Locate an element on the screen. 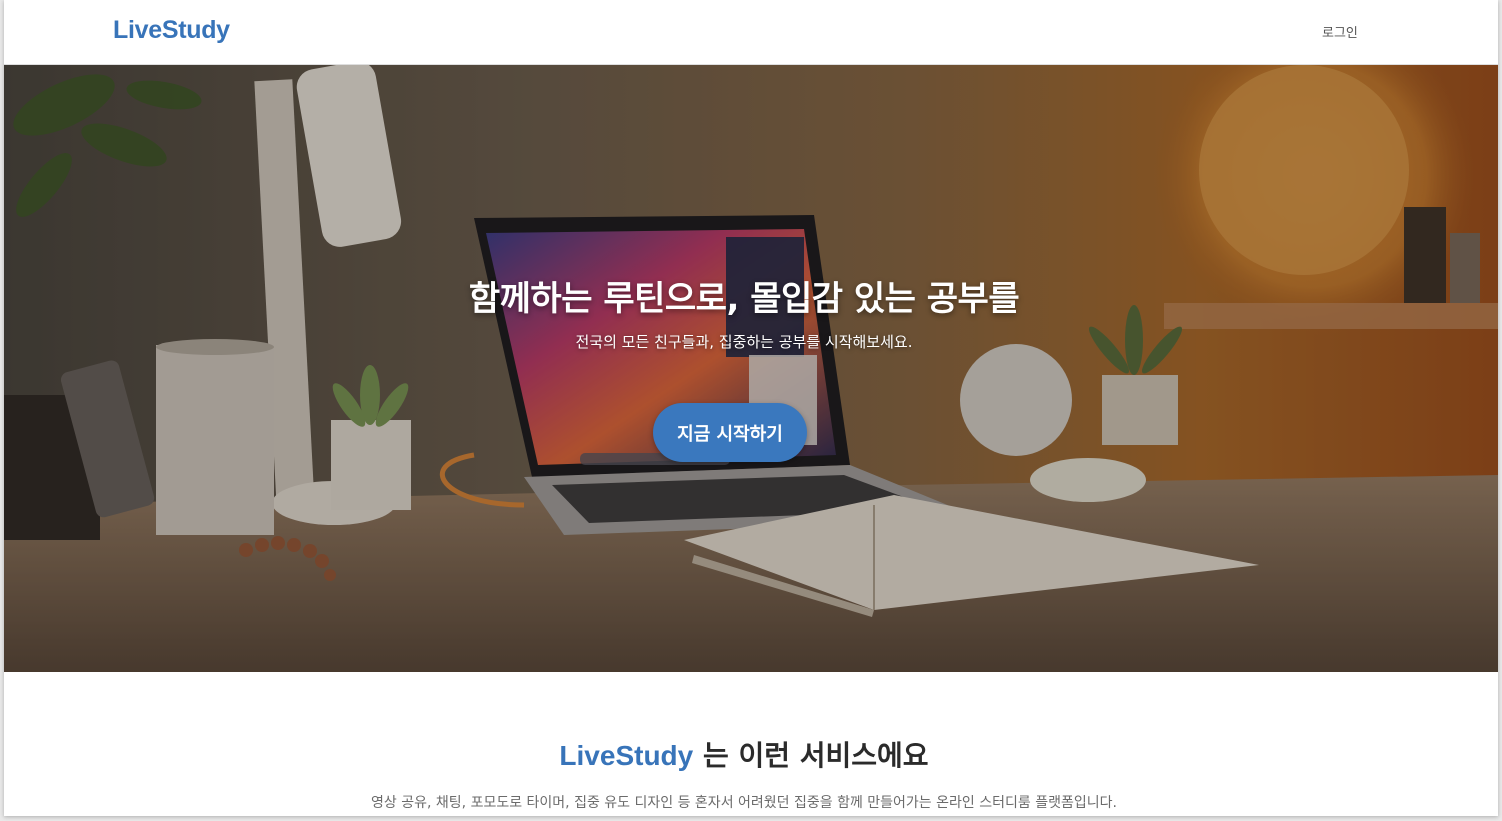 The image size is (1502, 821). hero-title: 함께하는 루틴으로, 몰입감 있는 공부를 is located at coordinates (744, 299).